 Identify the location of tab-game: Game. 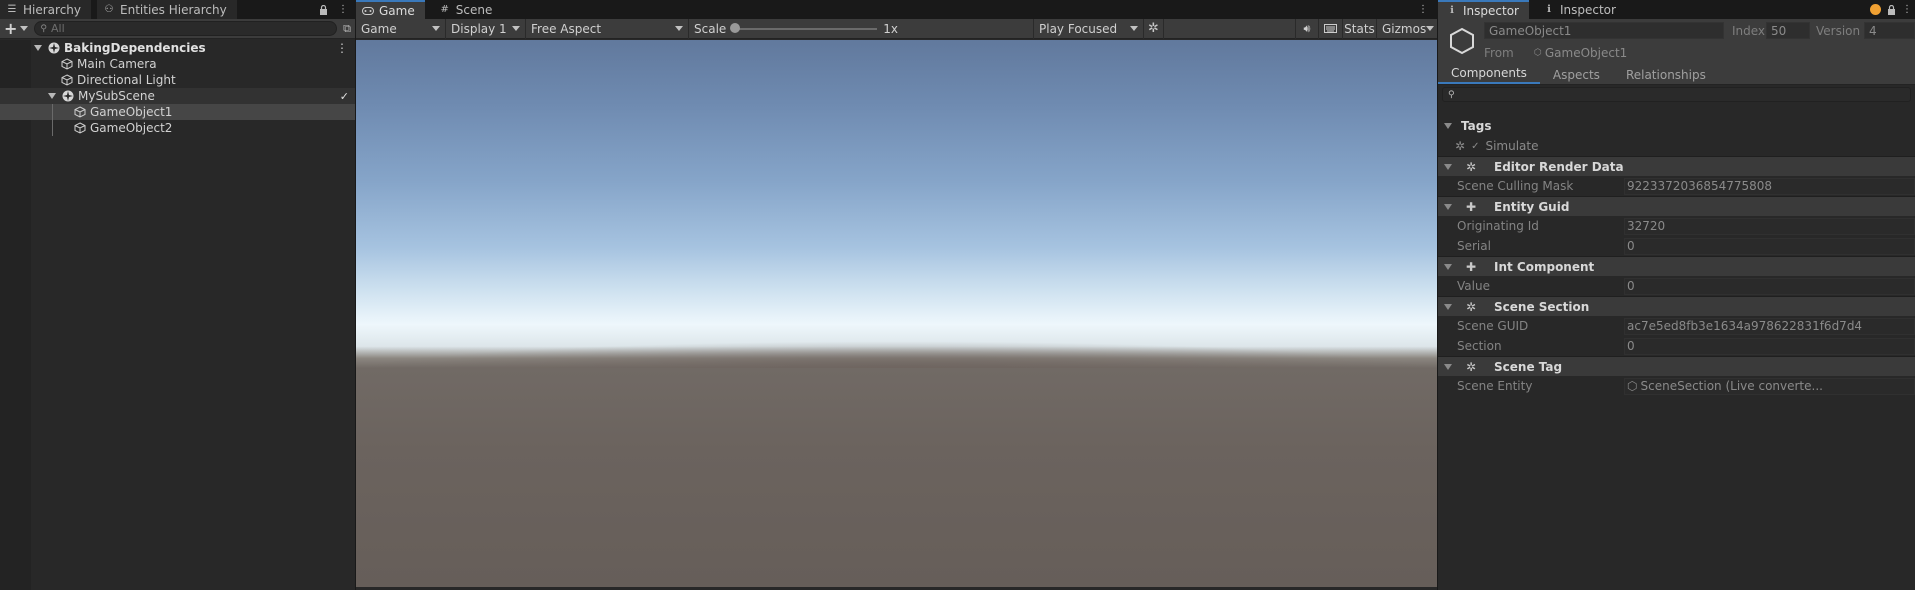
(390, 9).